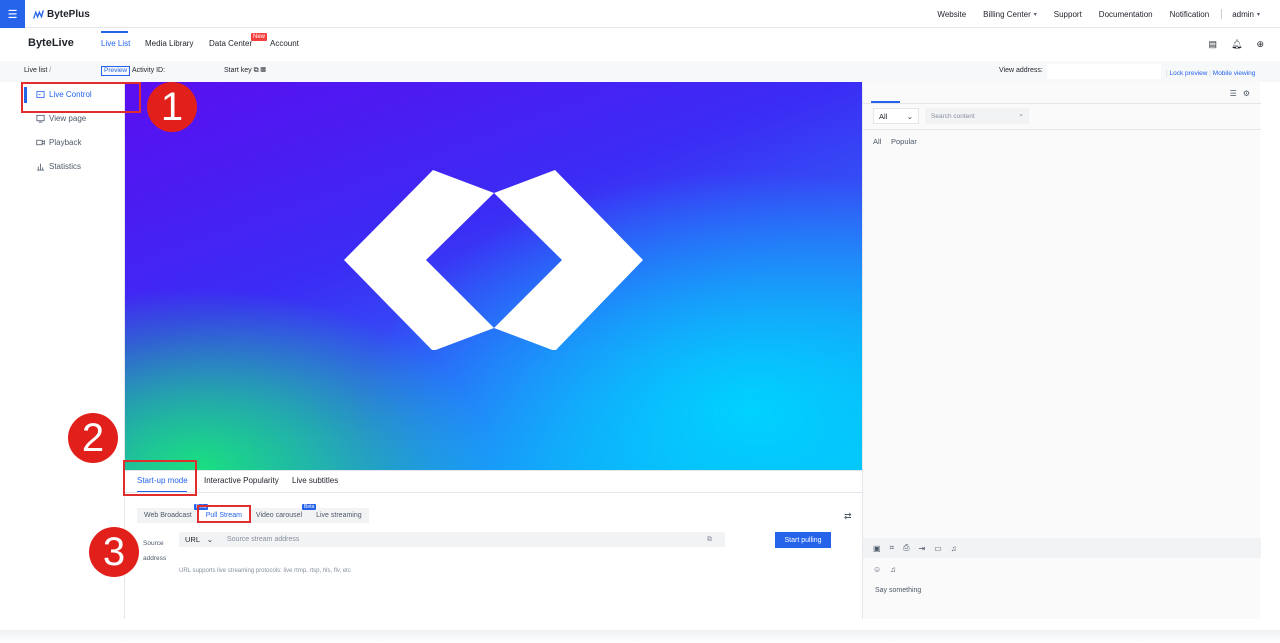  What do you see at coordinates (1260, 44) in the screenshot?
I see `globe-icon: ⊕` at bounding box center [1260, 44].